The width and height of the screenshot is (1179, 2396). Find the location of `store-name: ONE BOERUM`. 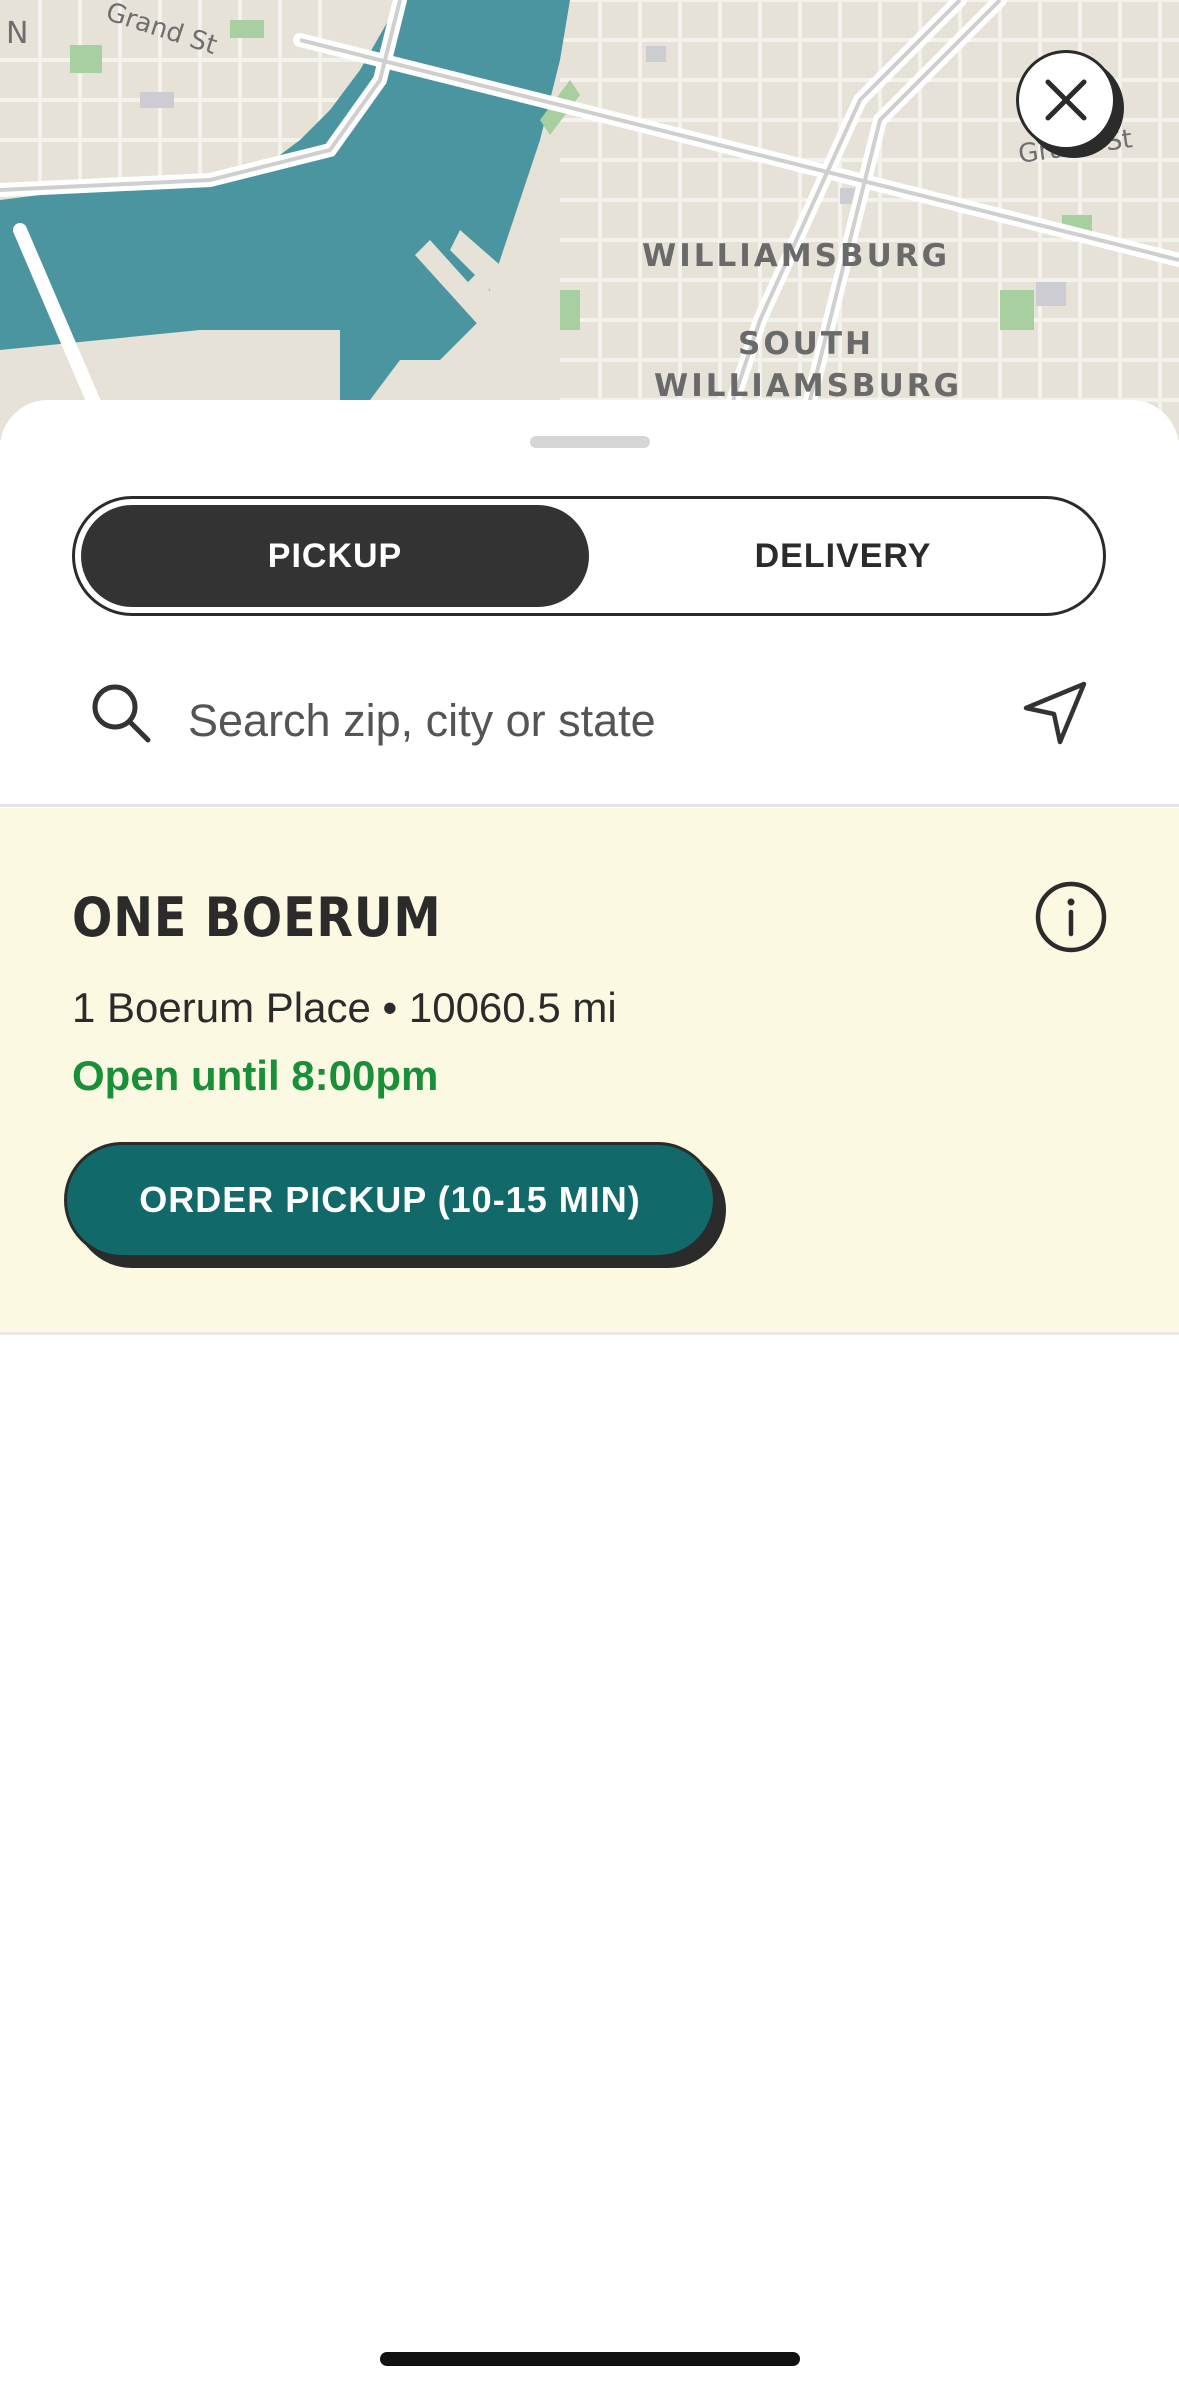

store-name: ONE BOERUM is located at coordinates (257, 917).